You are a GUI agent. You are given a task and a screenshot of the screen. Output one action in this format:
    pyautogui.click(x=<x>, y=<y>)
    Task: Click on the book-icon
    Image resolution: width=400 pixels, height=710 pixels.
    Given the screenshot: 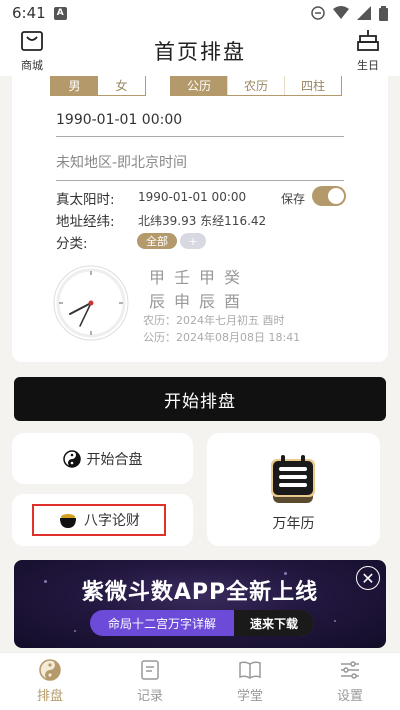 What is the action you would take?
    pyautogui.click(x=250, y=670)
    